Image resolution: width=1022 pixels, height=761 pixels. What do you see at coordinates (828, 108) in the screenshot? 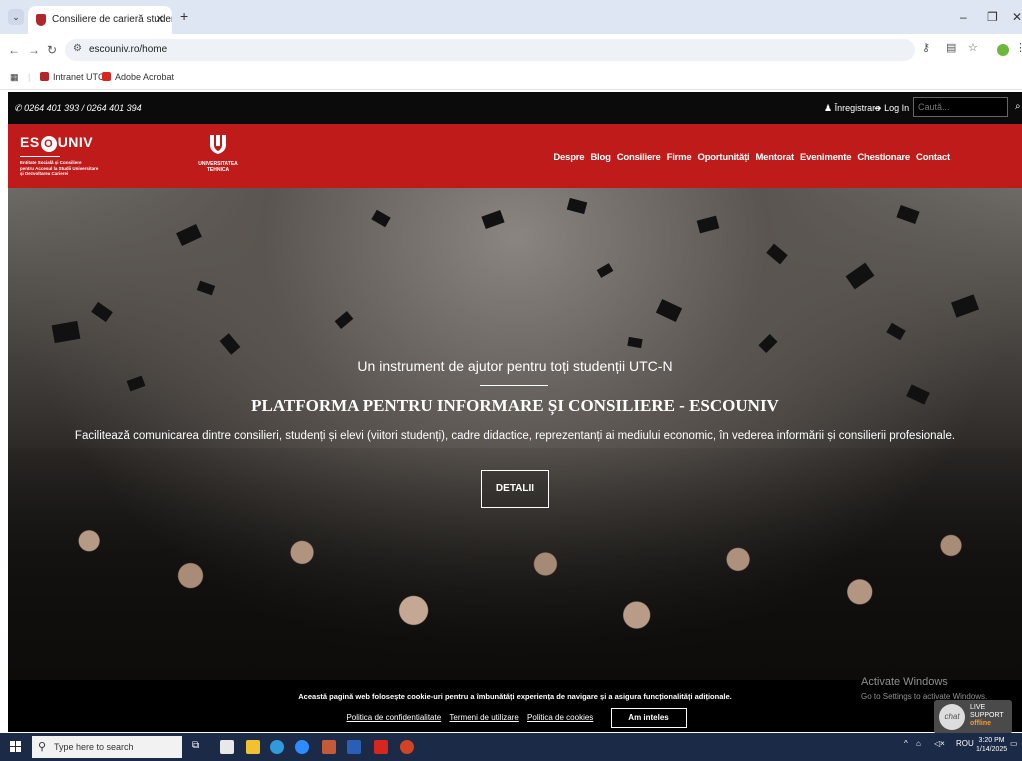
I see `user-icon: ♟` at bounding box center [828, 108].